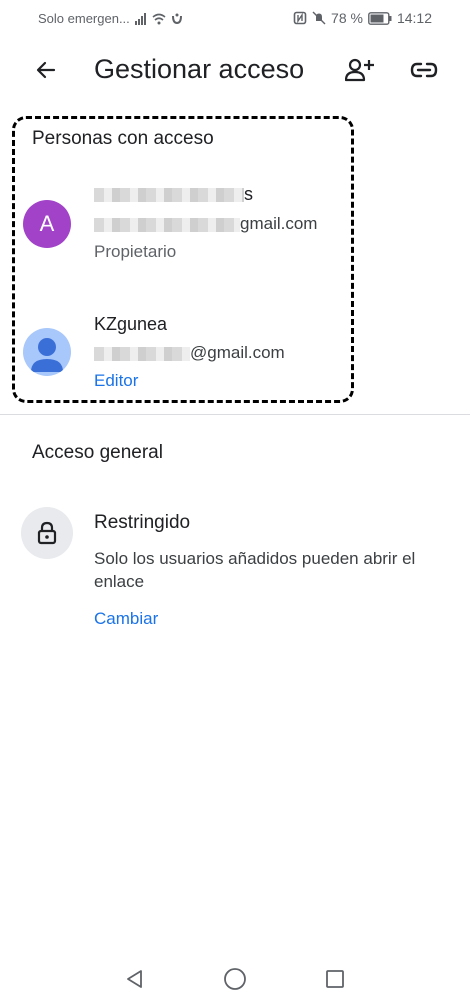  I want to click on avatar-letter: A, so click(47, 223).